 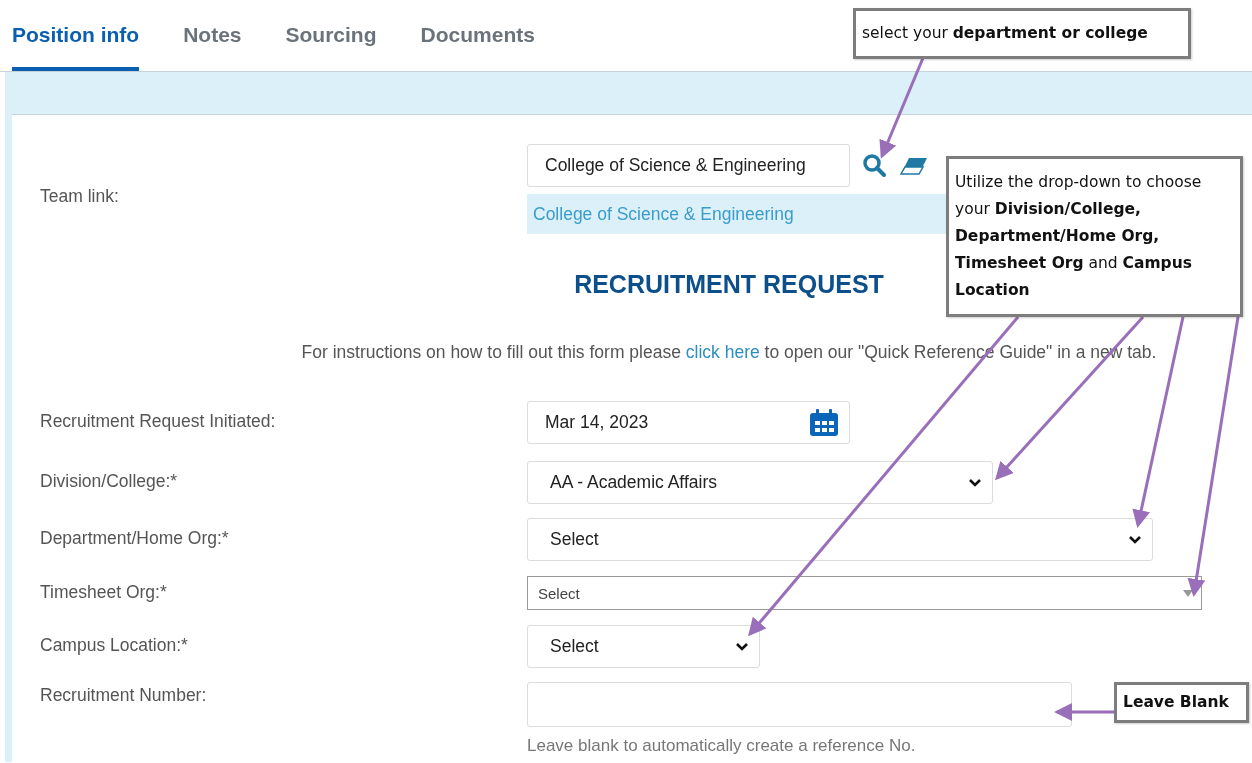 I want to click on field-label: Campus Location:*, so click(x=114, y=645).